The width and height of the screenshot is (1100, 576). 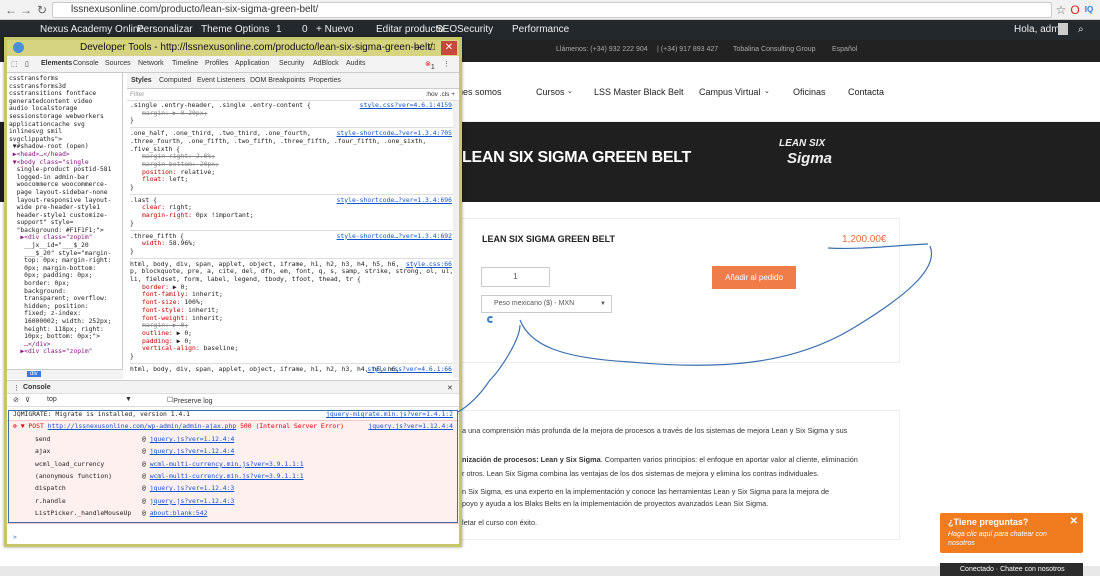 What do you see at coordinates (293, 173) in the screenshot?
I see `css-property: position: relative;` at bounding box center [293, 173].